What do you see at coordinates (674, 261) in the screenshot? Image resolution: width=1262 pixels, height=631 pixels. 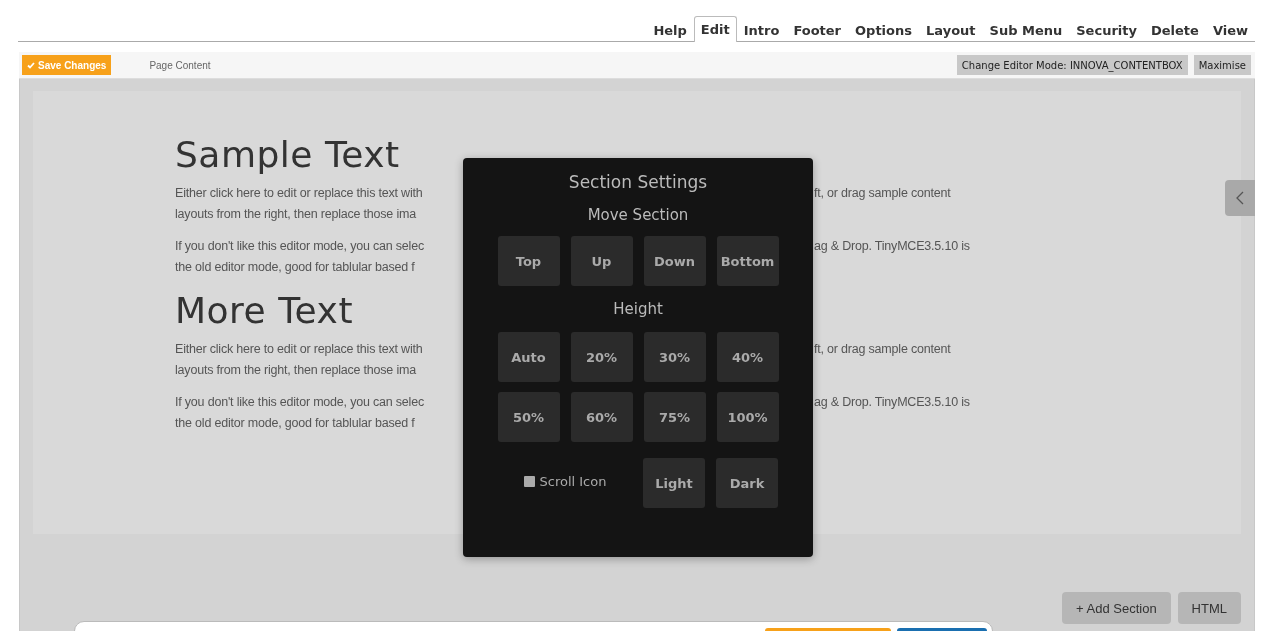 I see `move-button: Down` at bounding box center [674, 261].